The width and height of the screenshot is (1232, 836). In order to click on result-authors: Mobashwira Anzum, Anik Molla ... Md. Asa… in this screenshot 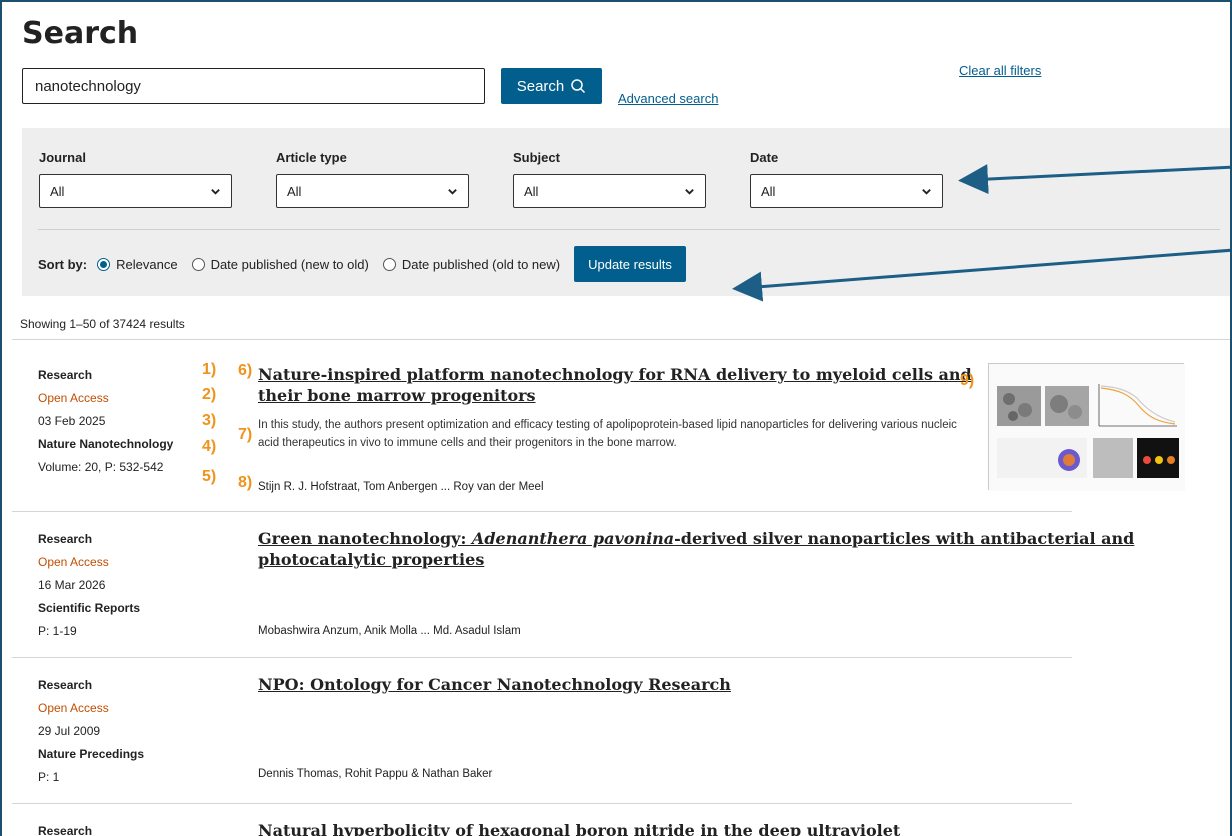, I will do `click(389, 631)`.